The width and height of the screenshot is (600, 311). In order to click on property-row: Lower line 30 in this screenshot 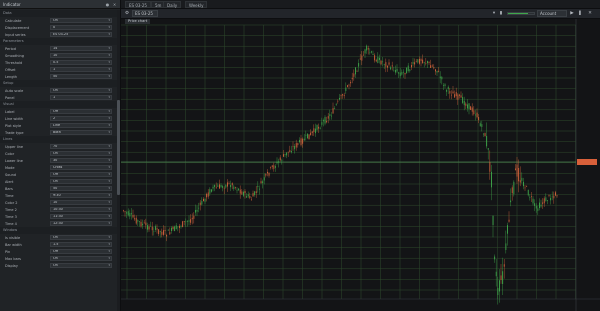, I will do `click(58, 160)`.